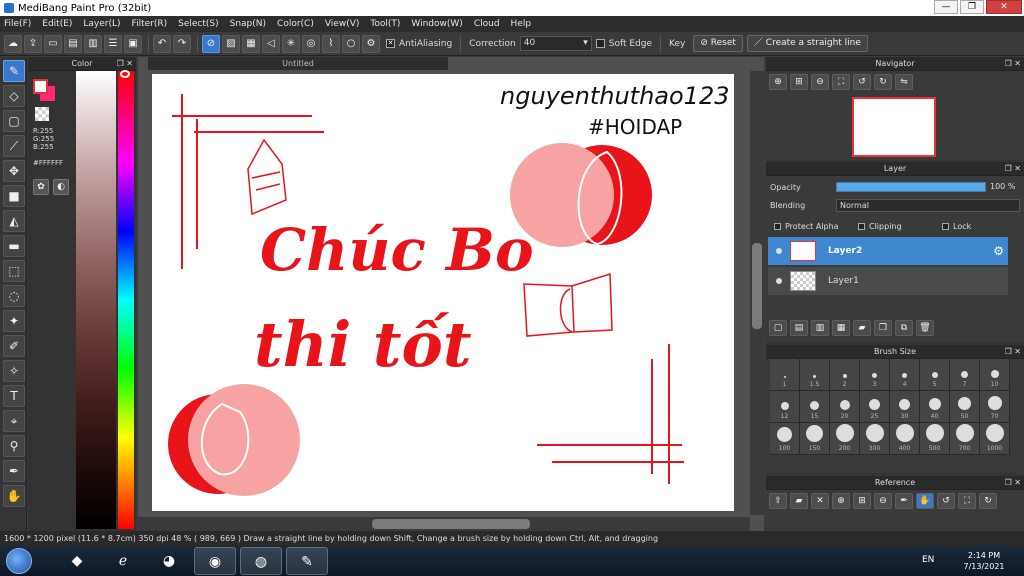  Describe the element at coordinates (880, 226) in the screenshot. I see `clipping-toggle: Clipping` at that location.